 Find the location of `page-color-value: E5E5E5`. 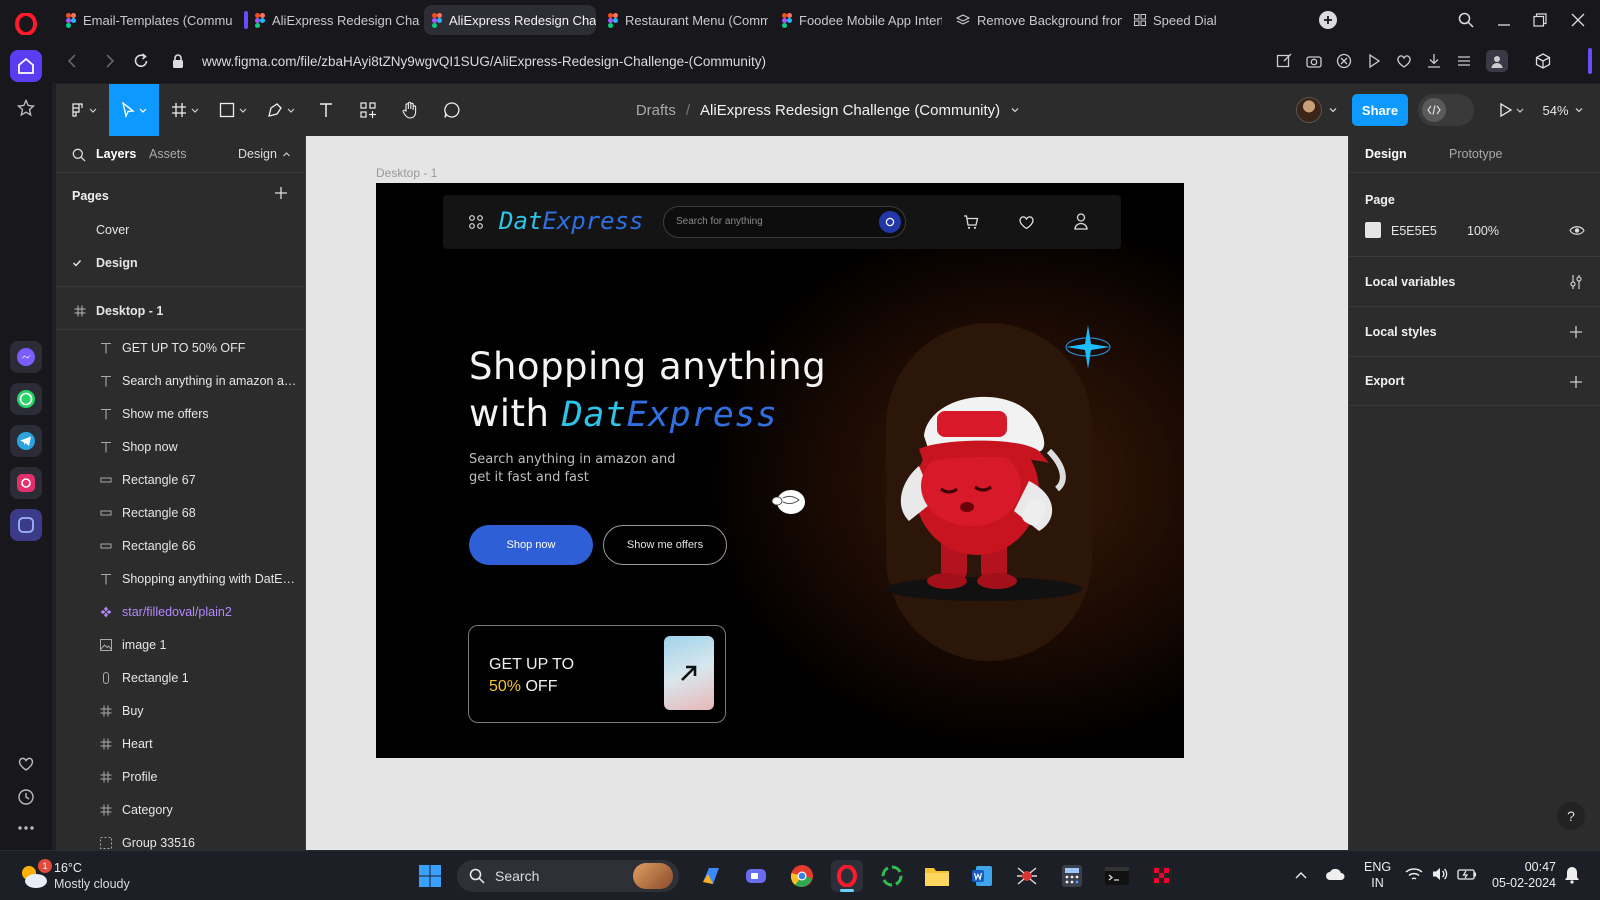

page-color-value: E5E5E5 is located at coordinates (1414, 231).